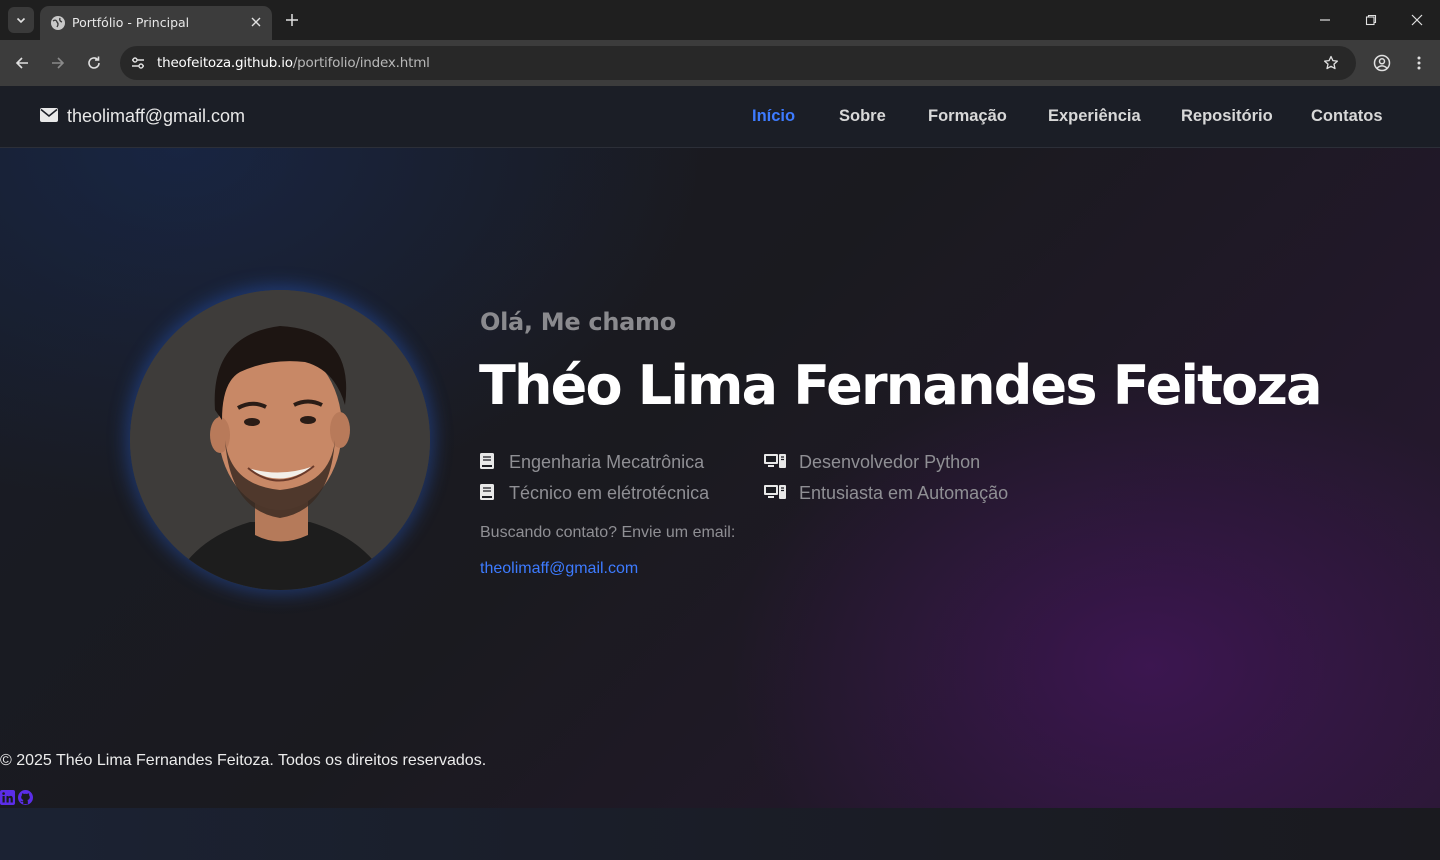 This screenshot has height=860, width=1440. Describe the element at coordinates (361, 63) in the screenshot. I see `url-path: /portifolio/index.html` at that location.